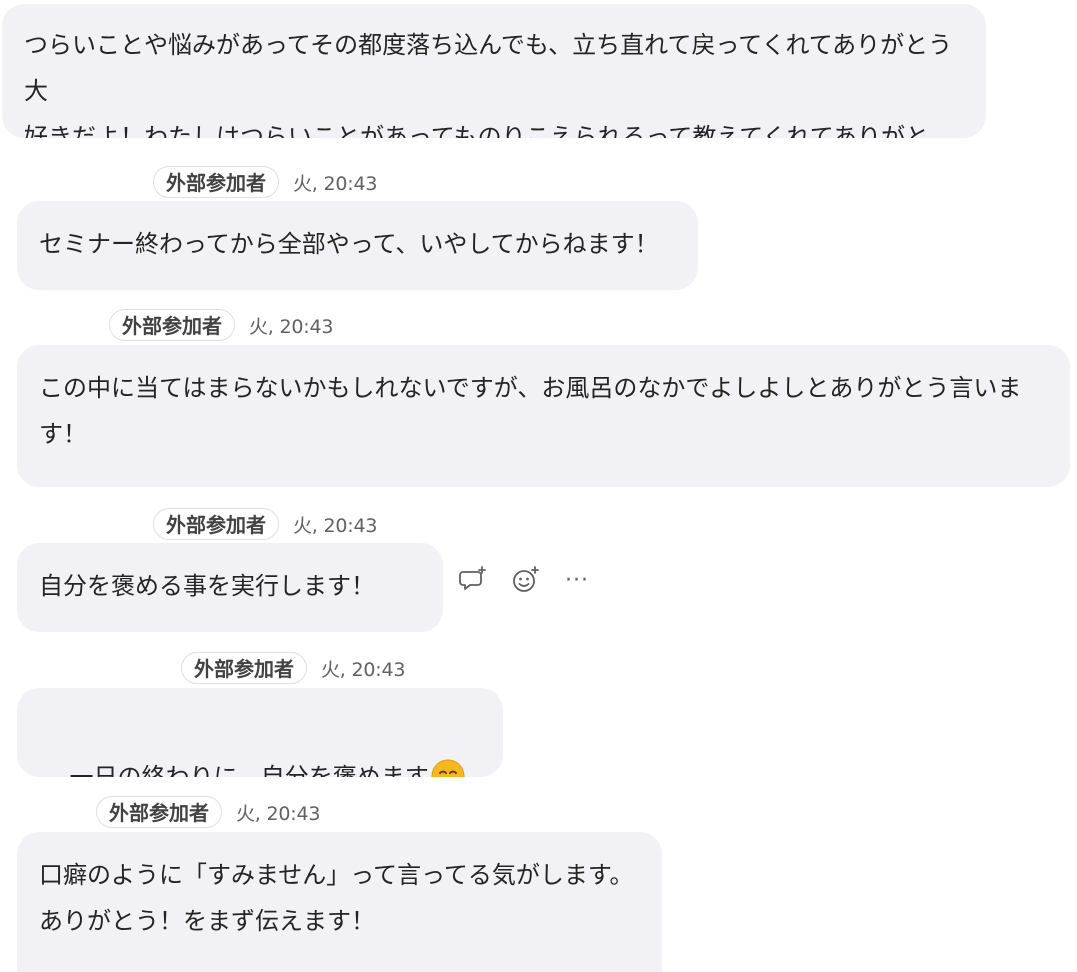 The image size is (1077, 972). What do you see at coordinates (473, 580) in the screenshot?
I see `reply-icon` at bounding box center [473, 580].